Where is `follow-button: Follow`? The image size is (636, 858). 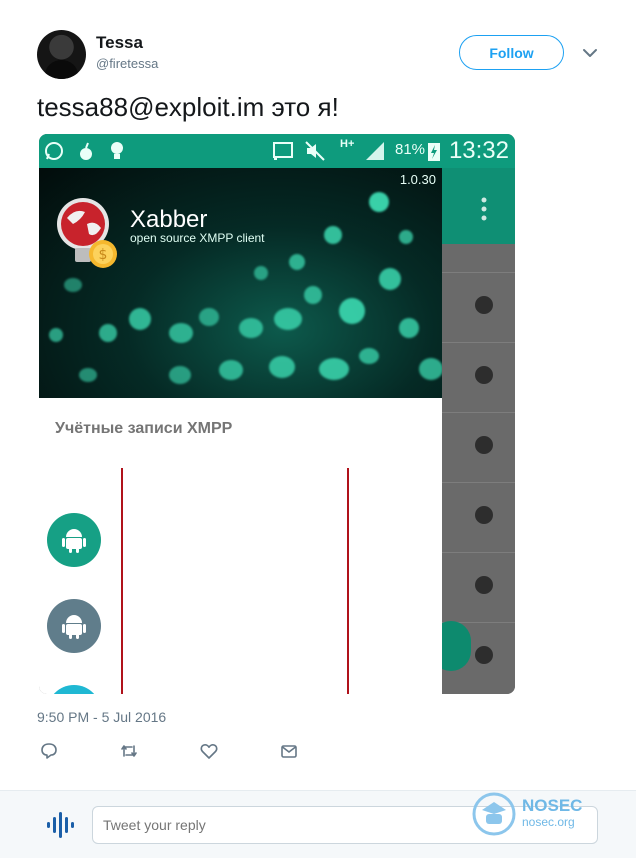
follow-button: Follow is located at coordinates (511, 52).